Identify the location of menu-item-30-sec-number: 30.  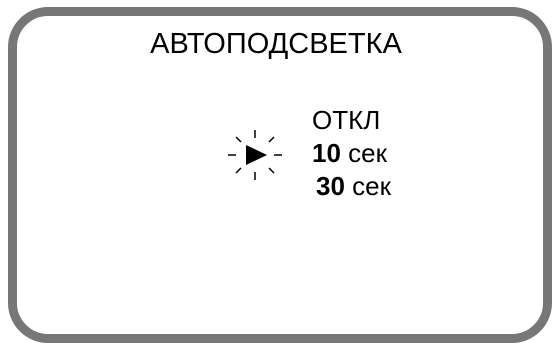
(330, 186).